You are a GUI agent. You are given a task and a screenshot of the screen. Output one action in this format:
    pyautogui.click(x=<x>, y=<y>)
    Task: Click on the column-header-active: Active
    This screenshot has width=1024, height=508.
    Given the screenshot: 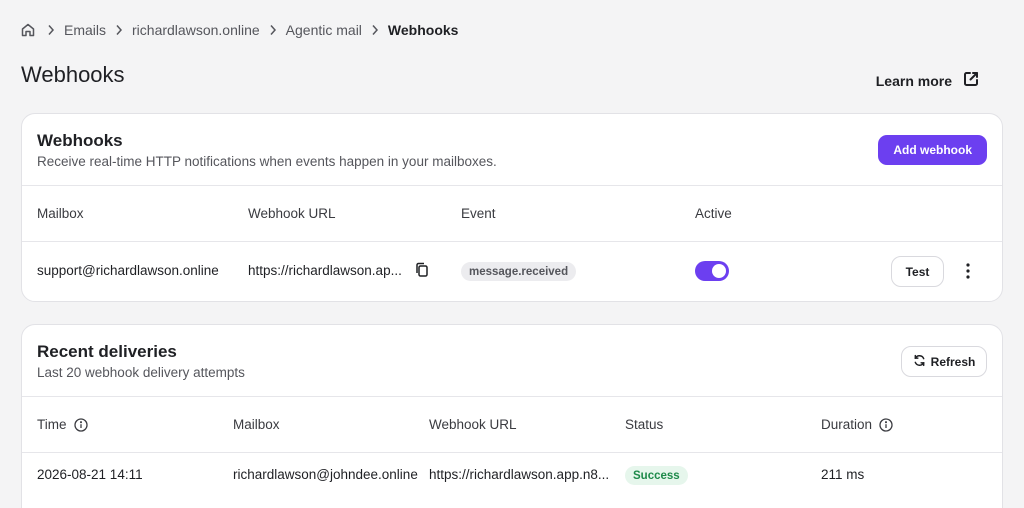 What is the action you would take?
    pyautogui.click(x=713, y=213)
    